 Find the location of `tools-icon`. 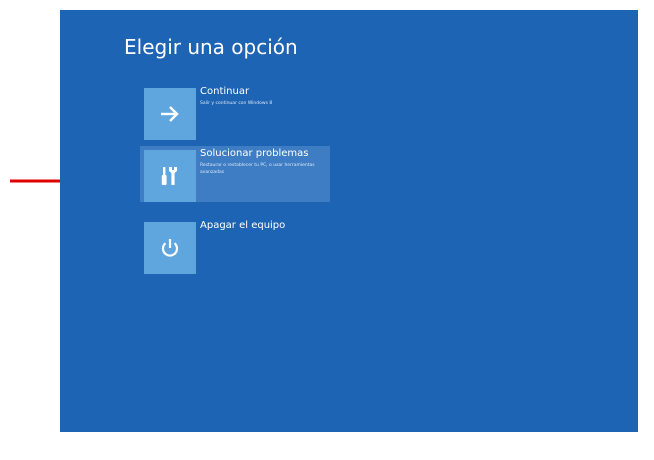

tools-icon is located at coordinates (169, 176).